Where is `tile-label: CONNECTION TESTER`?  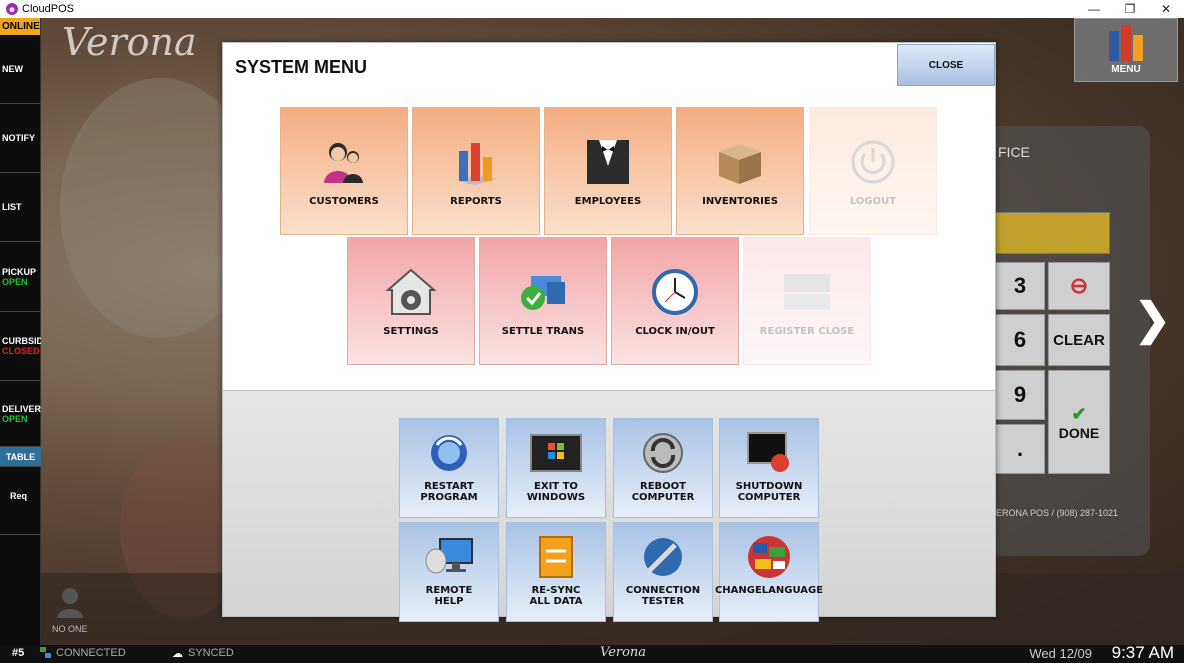
tile-label: CONNECTION TESTER is located at coordinates (663, 596).